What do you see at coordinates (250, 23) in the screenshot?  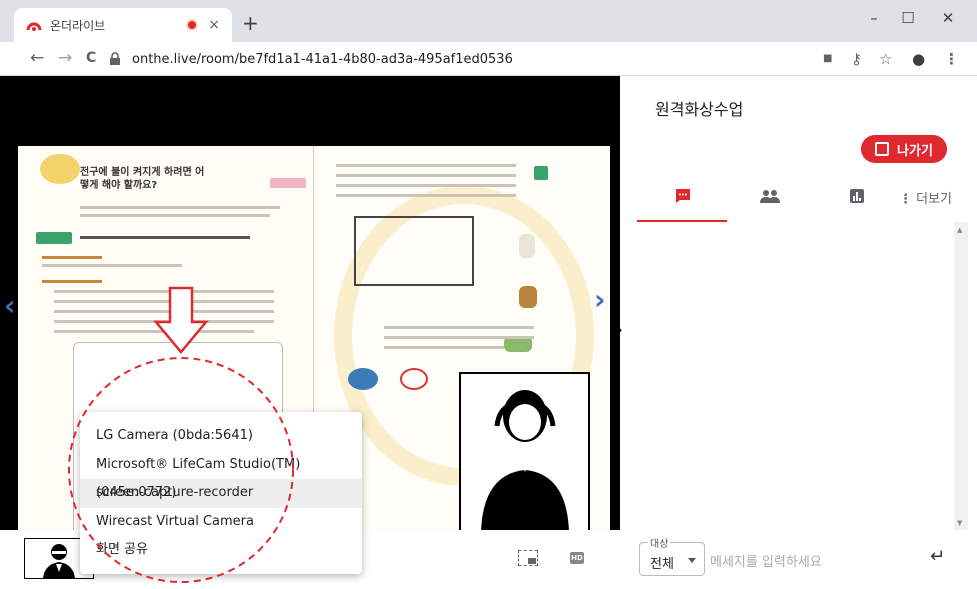 I see `new-tab-button: +` at bounding box center [250, 23].